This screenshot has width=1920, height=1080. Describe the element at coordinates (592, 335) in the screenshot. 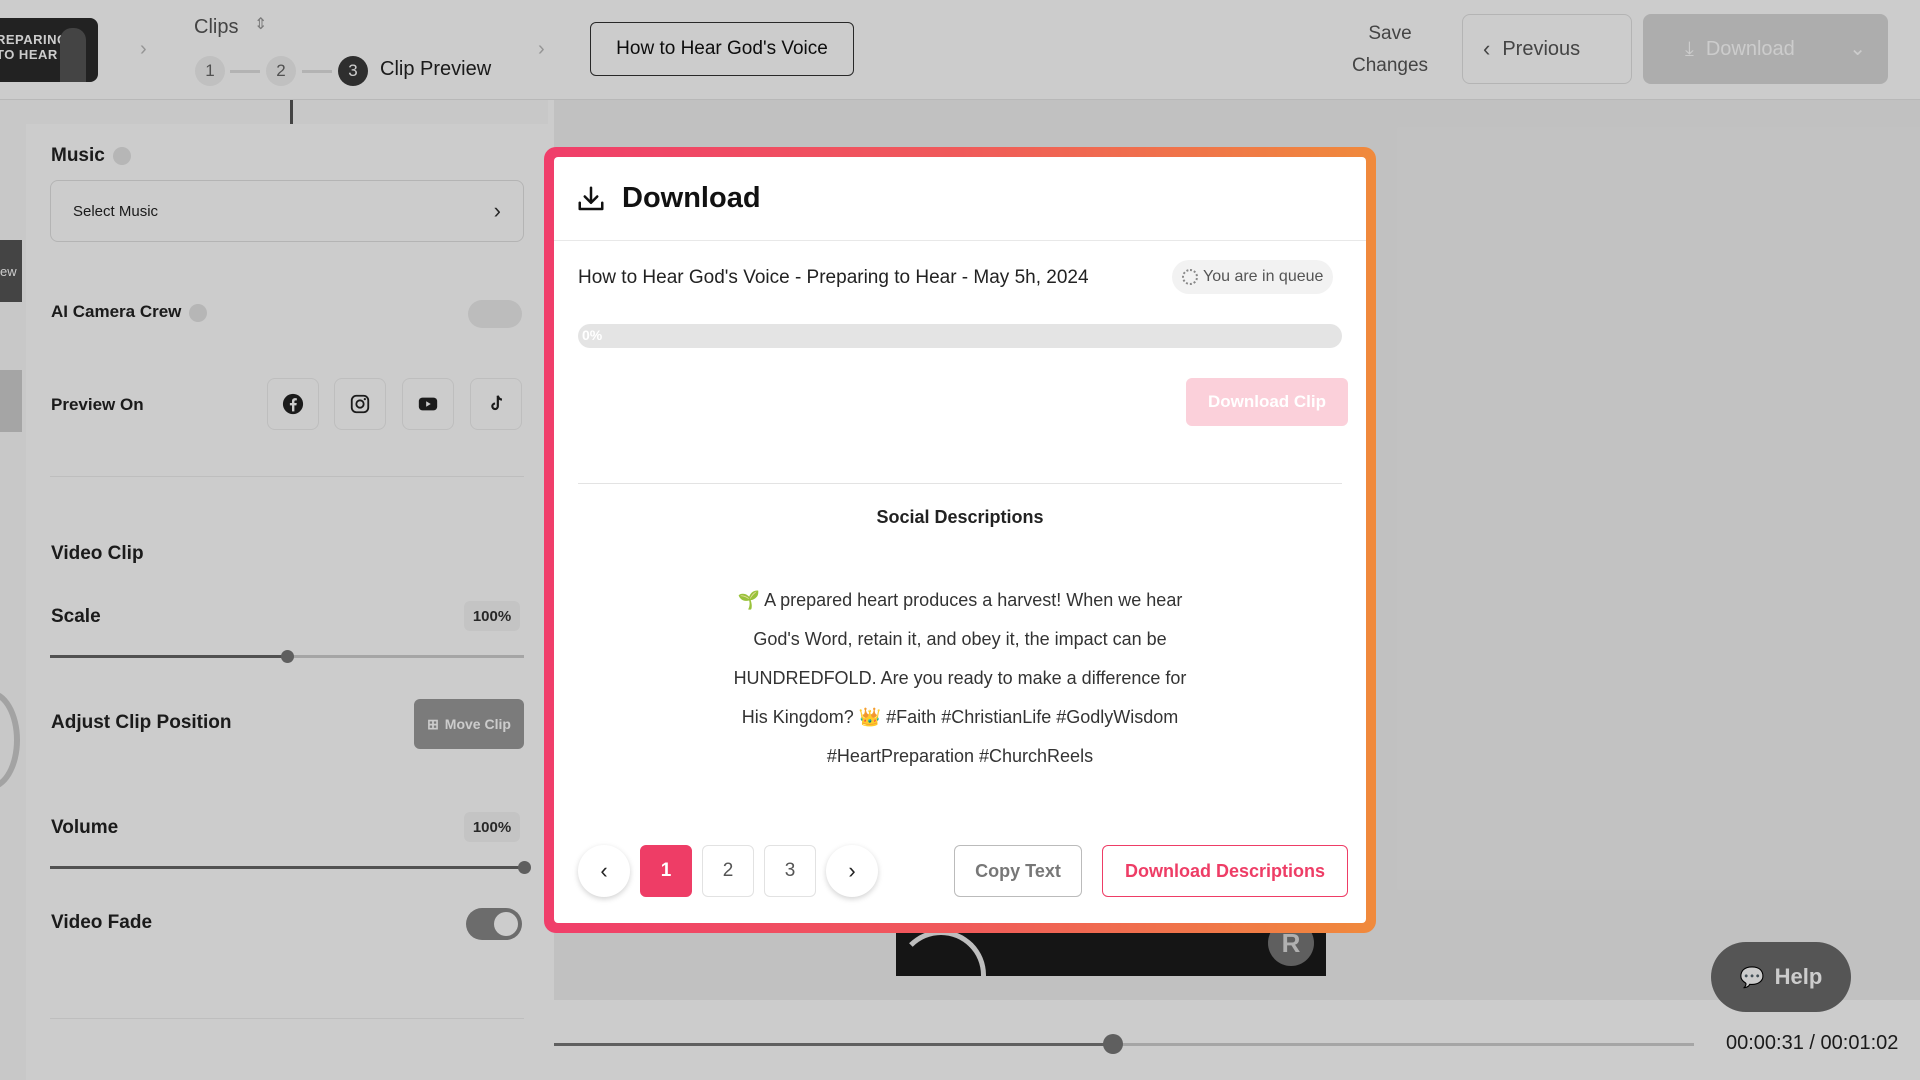

I see `download-progress-text: 0%` at that location.